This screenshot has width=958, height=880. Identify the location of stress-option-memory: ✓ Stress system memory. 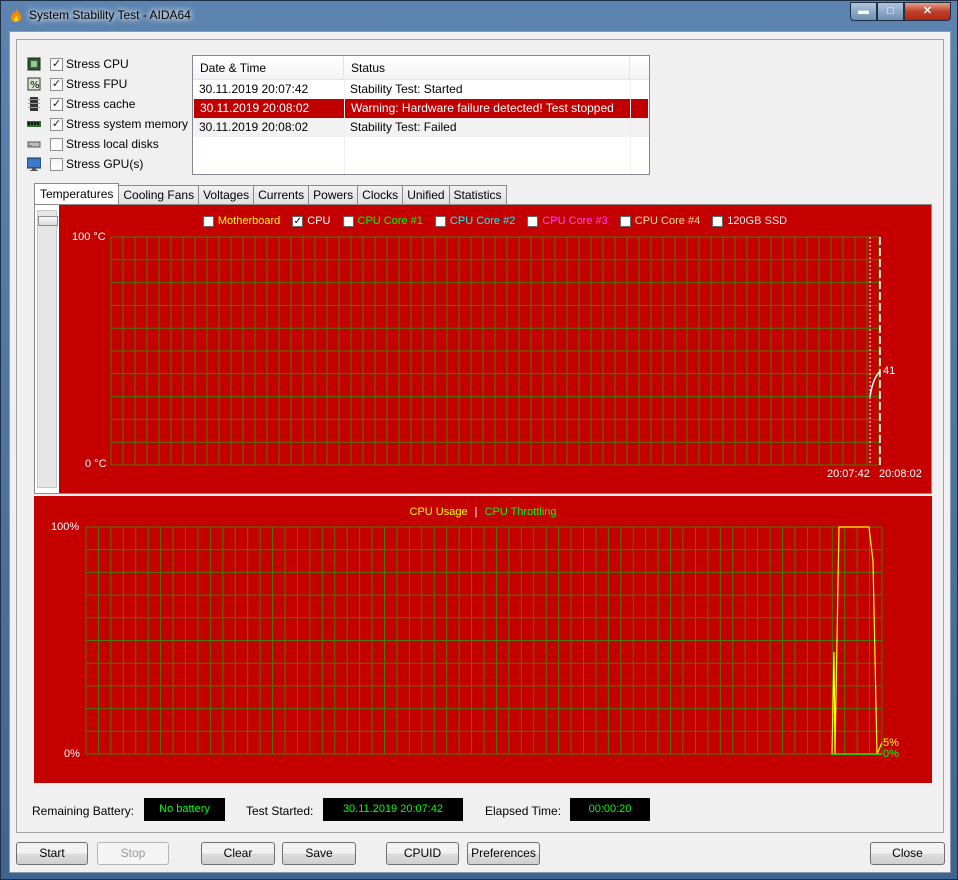
(107, 124).